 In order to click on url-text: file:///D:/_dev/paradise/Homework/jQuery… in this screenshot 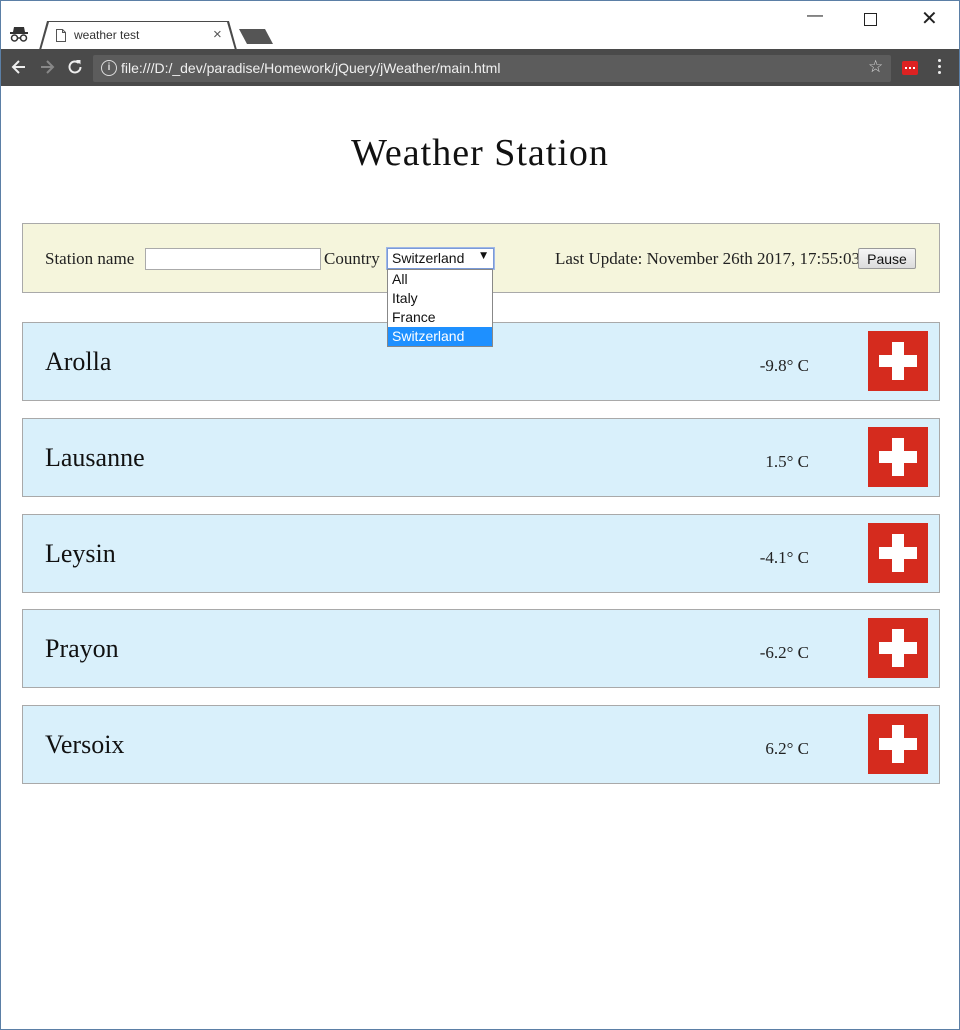, I will do `click(310, 68)`.